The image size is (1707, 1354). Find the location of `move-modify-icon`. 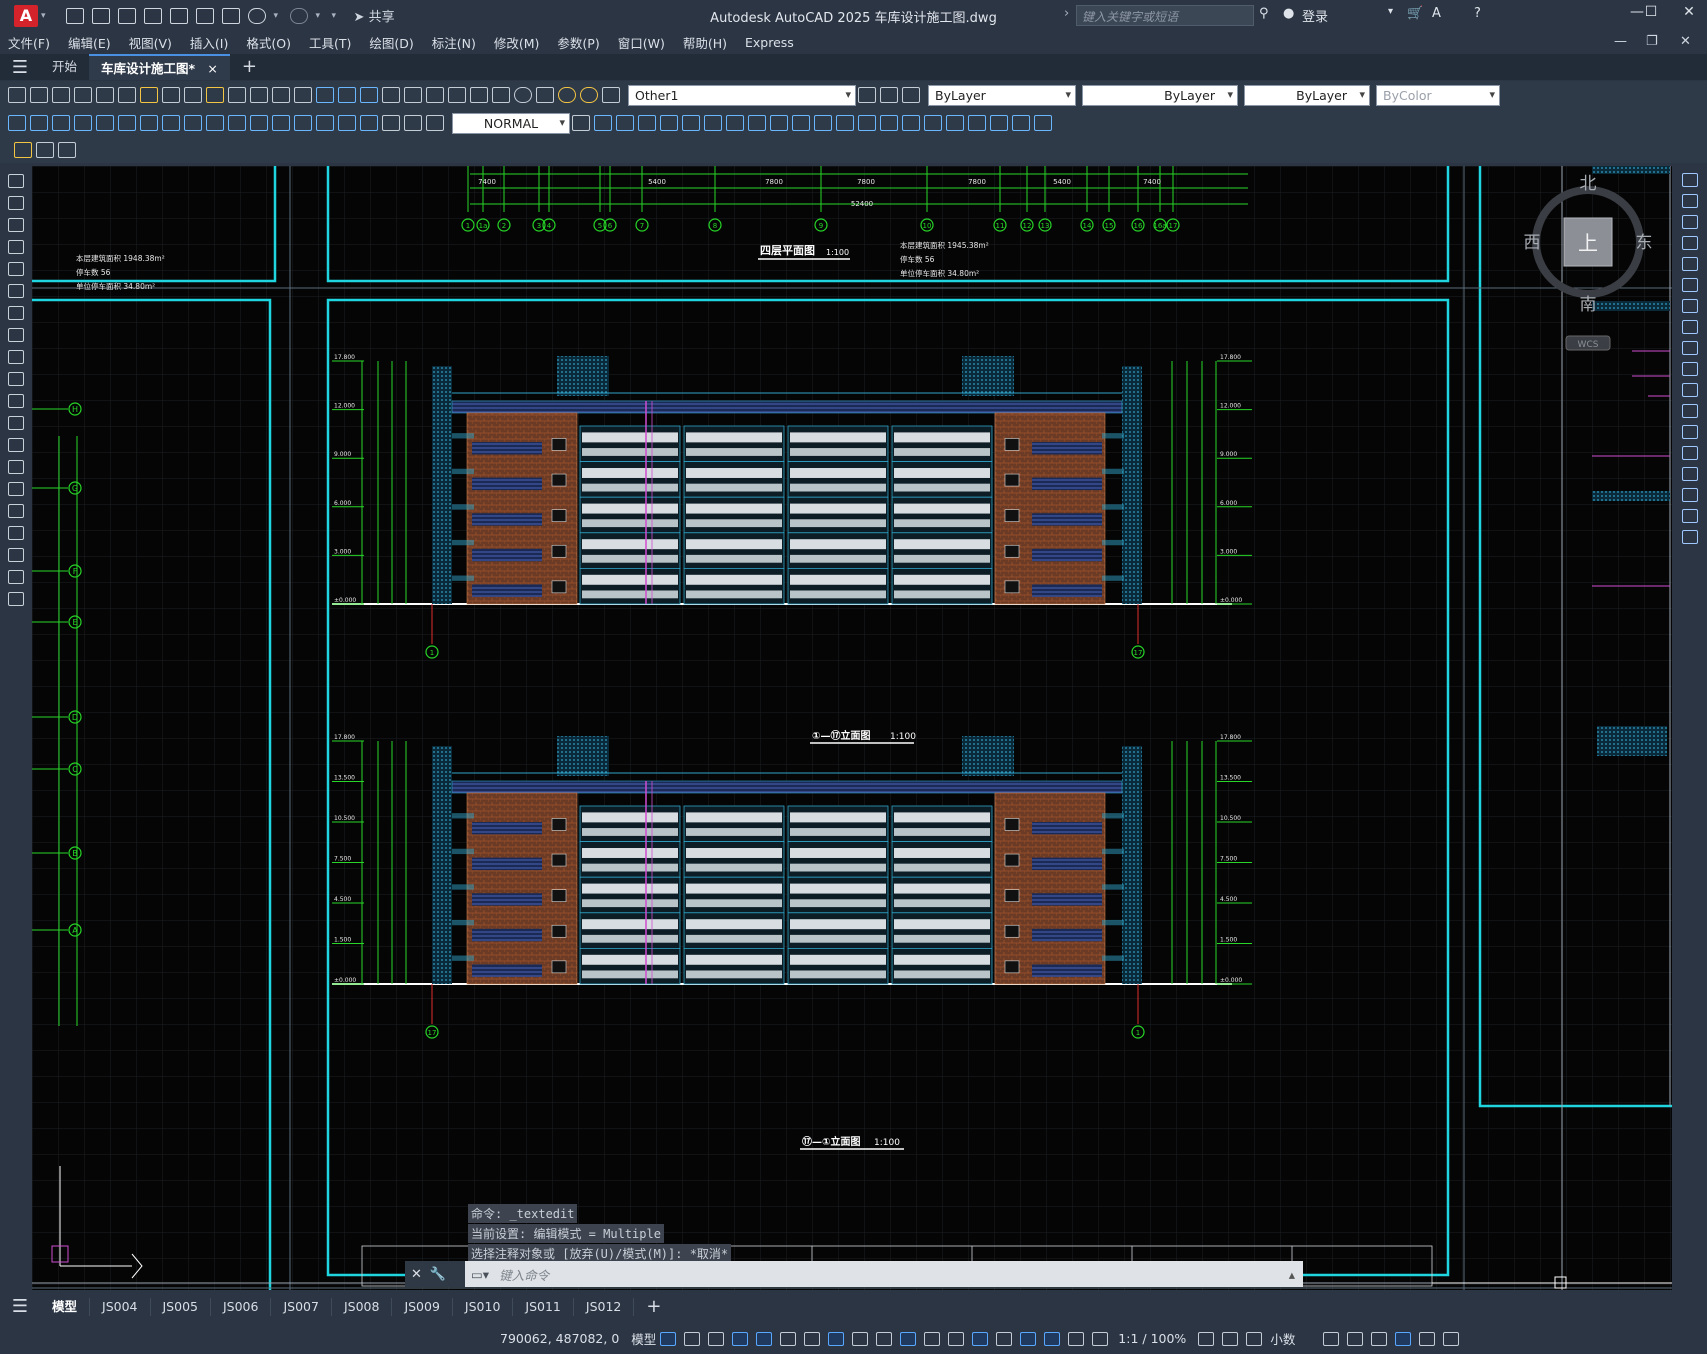

move-modify-icon is located at coordinates (1689, 285).